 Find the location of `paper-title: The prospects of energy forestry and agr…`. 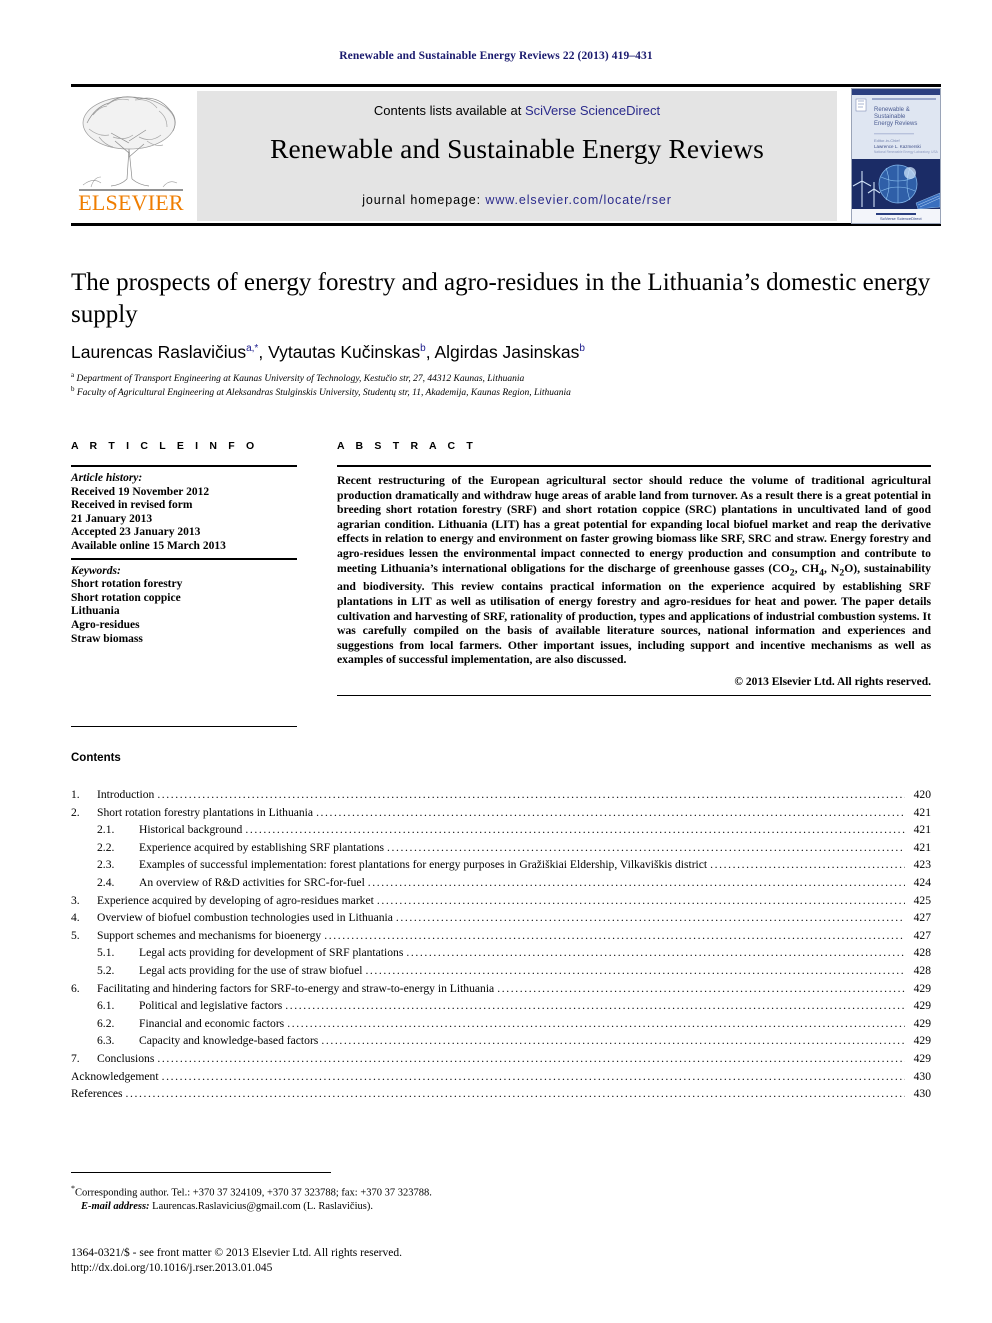

paper-title: The prospects of energy forestry and agr… is located at coordinates (501, 298).